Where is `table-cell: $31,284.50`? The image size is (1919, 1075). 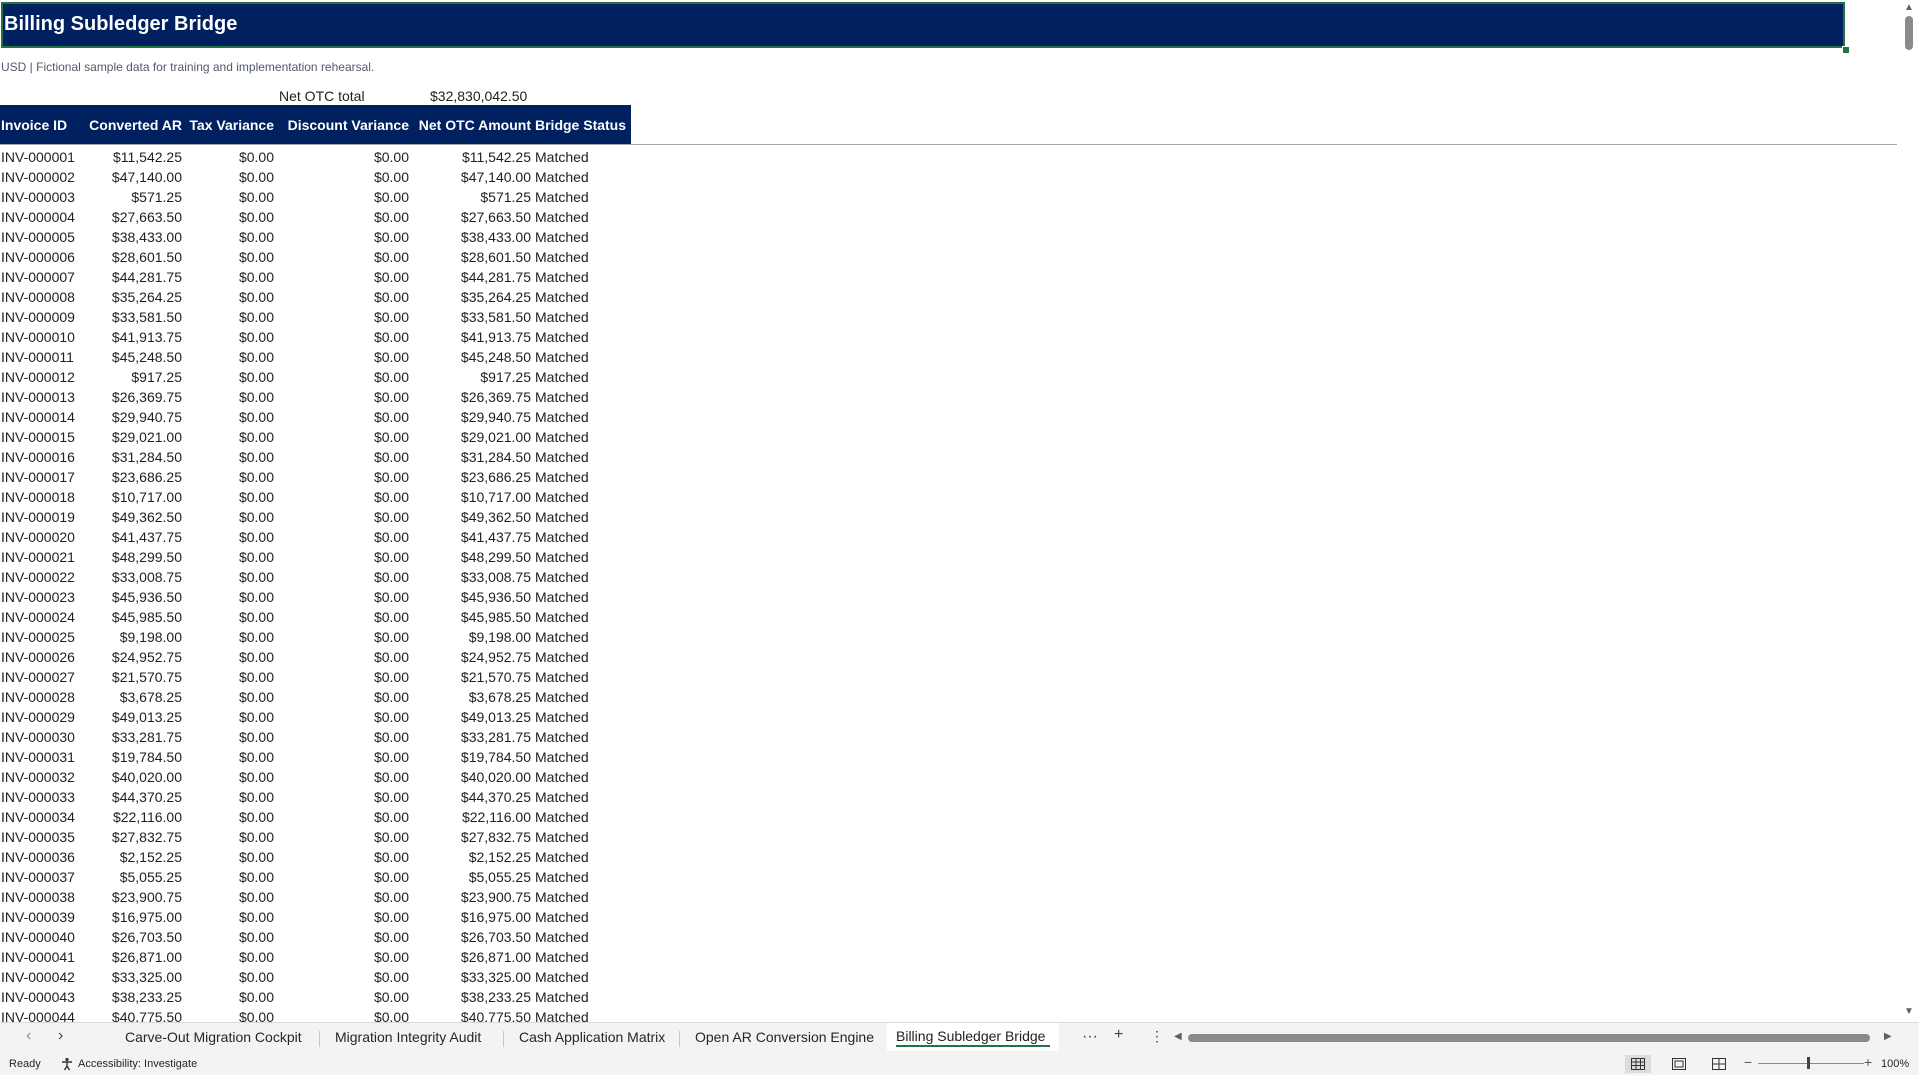
table-cell: $31,284.50 is located at coordinates (470, 457).